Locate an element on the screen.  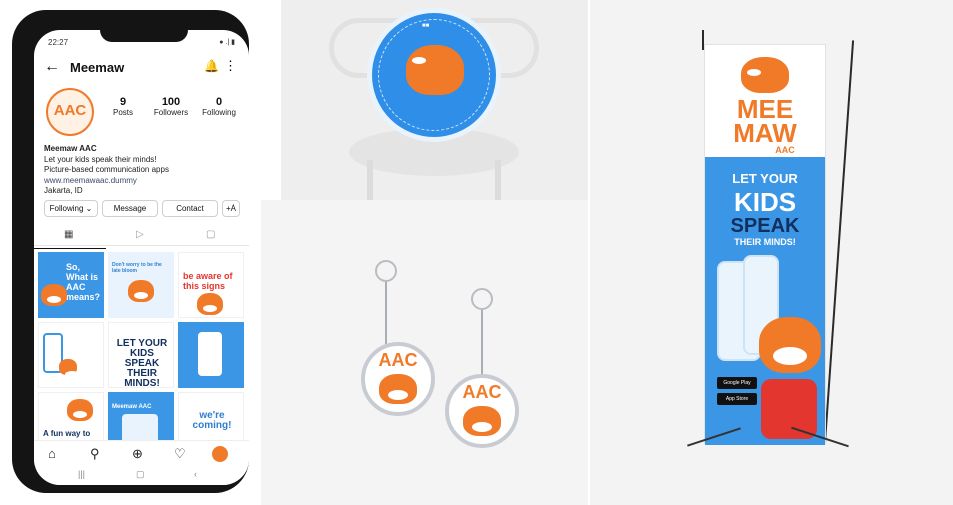
tagged-tab-icon: ▢ is located at coordinates (210, 234).